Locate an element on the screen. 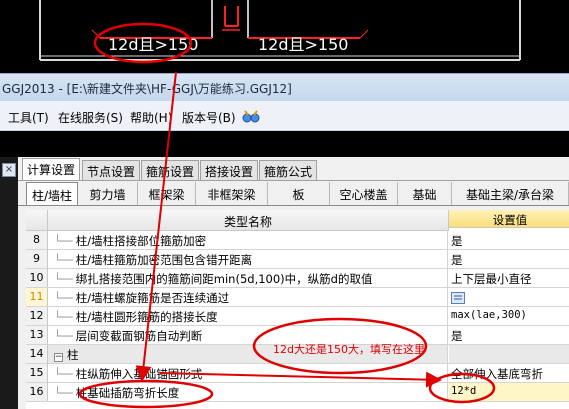 The width and height of the screenshot is (569, 409). window-title: GGJ2013 - [E:\新建文件夹\HF-GGJ\万能练习.GGJ12] is located at coordinates (147, 89).